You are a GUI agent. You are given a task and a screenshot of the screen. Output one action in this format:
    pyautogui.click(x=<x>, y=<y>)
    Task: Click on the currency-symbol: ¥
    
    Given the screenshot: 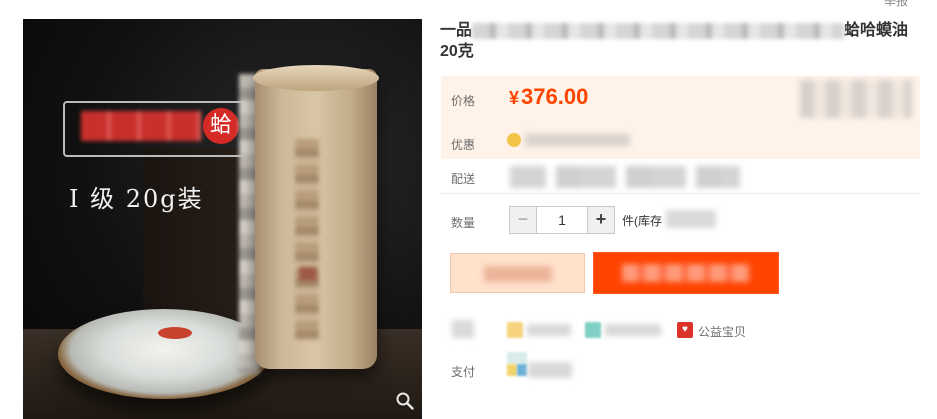 What is the action you would take?
    pyautogui.click(x=514, y=98)
    